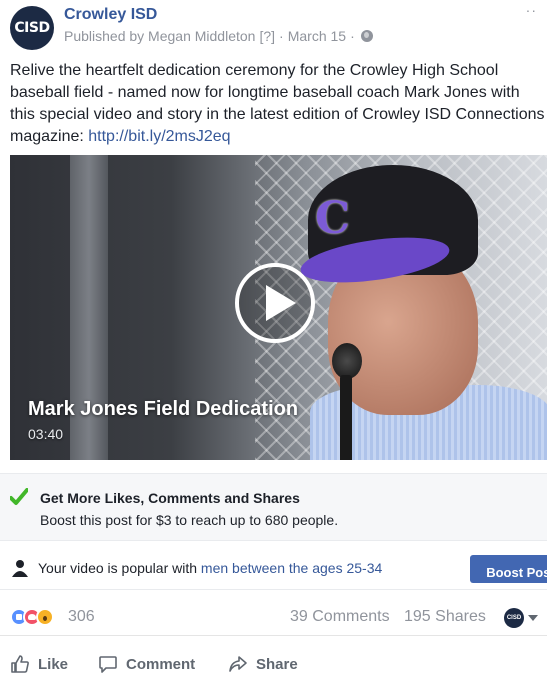  Describe the element at coordinates (340, 617) in the screenshot. I see `comments-count: 39 Comments` at that location.